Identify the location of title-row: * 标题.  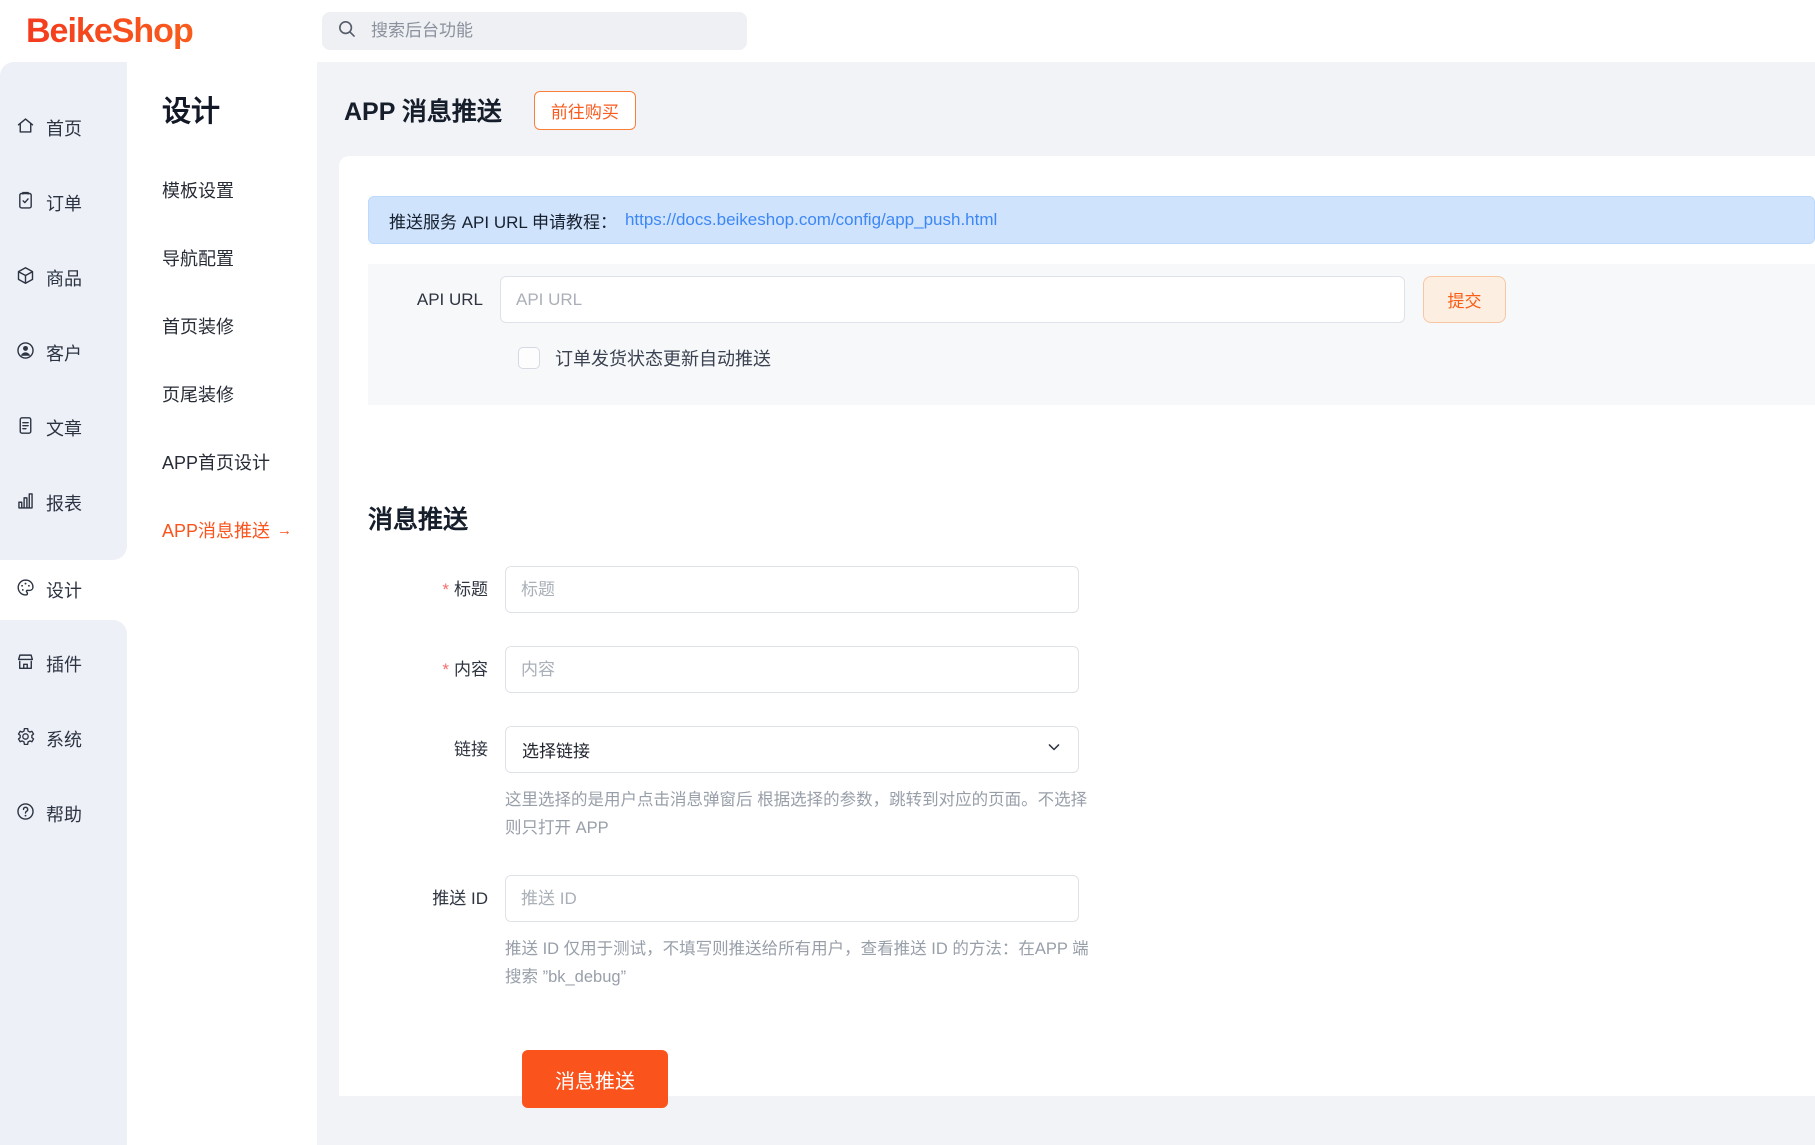
(1091, 589).